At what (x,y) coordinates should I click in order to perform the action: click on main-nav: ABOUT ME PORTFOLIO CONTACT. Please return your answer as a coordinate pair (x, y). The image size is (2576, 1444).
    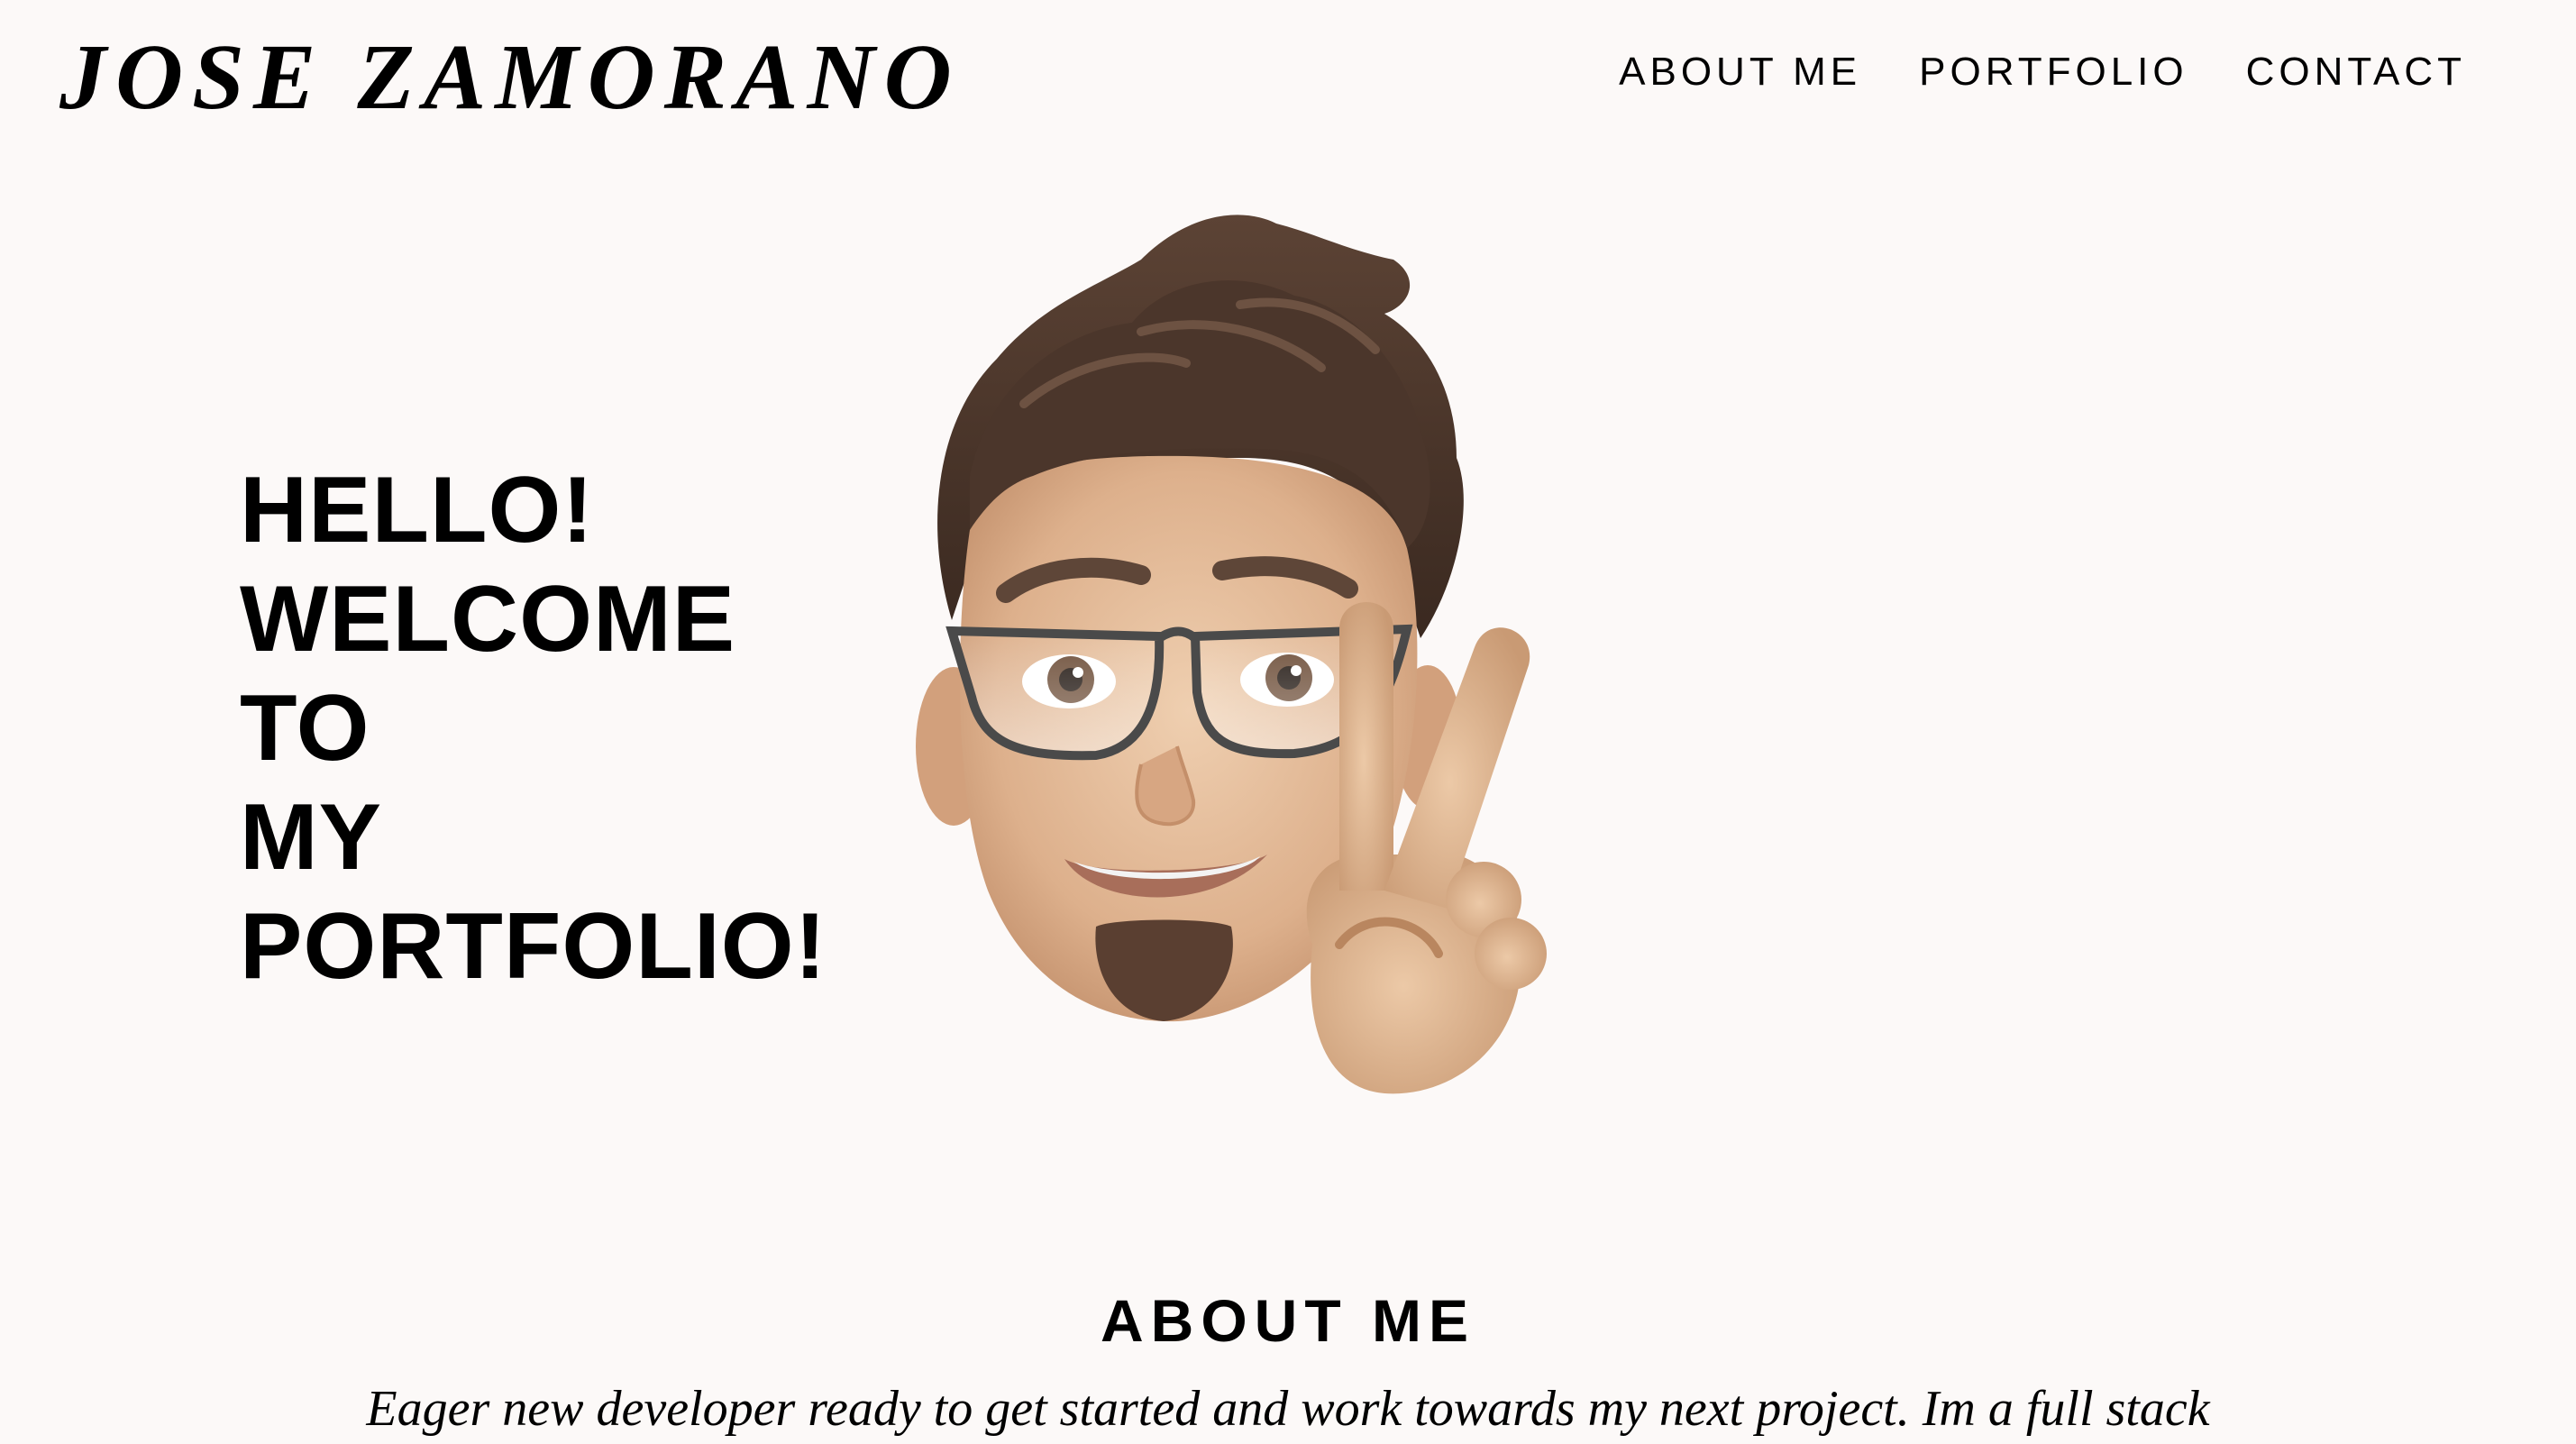
    Looking at the image, I should click on (2042, 72).